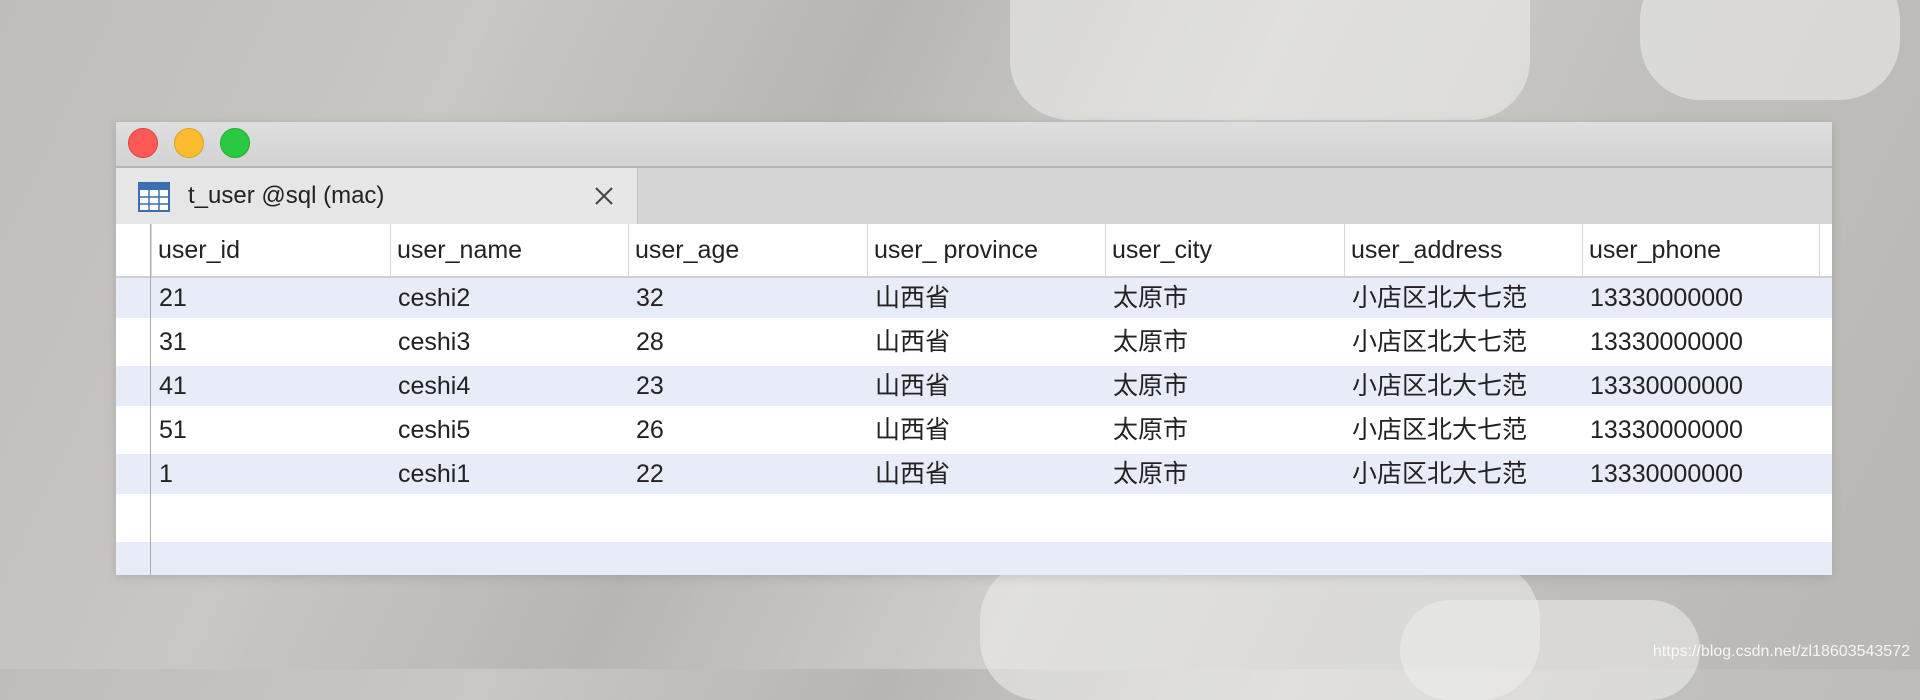 Image resolution: width=1920 pixels, height=700 pixels. What do you see at coordinates (189, 143) in the screenshot?
I see `window-minimize-button` at bounding box center [189, 143].